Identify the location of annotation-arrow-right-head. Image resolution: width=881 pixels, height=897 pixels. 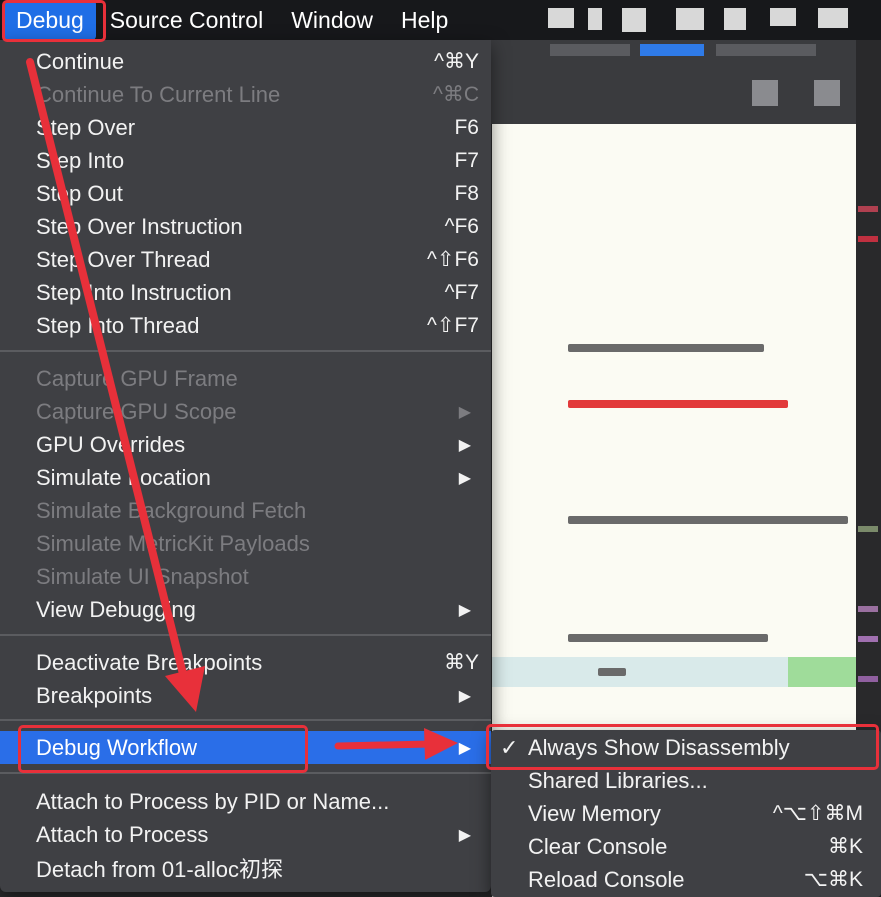
(441, 744).